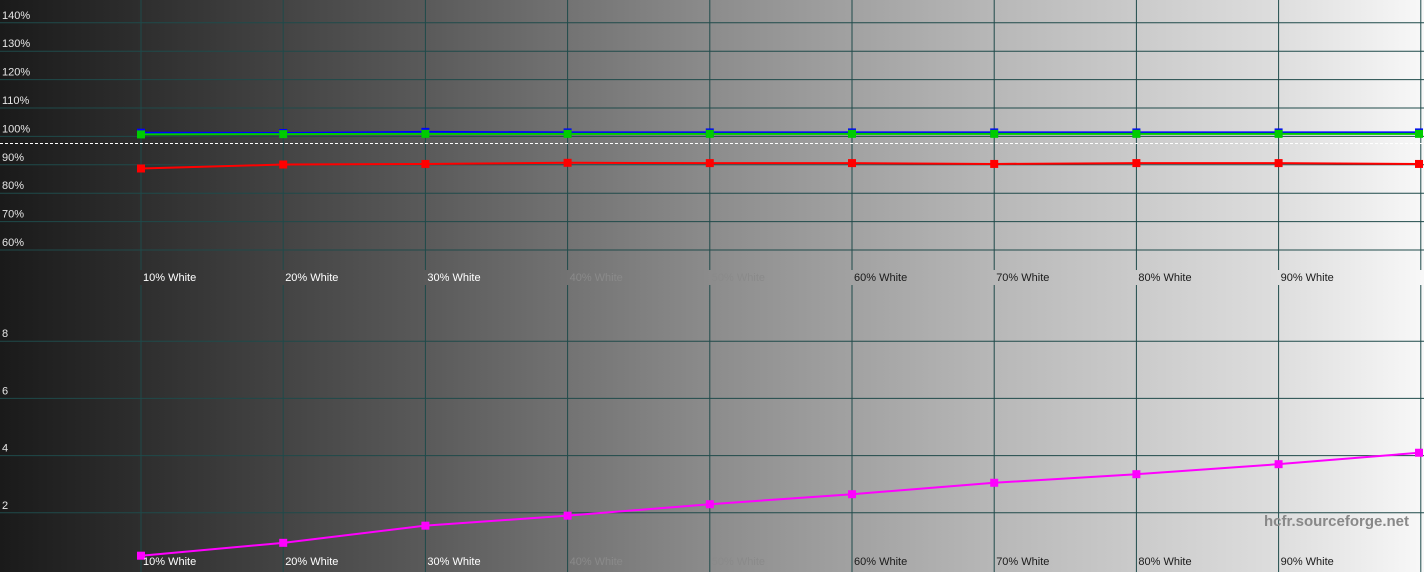  Describe the element at coordinates (16, 73) in the screenshot. I see `rgb-balance-y-tick-label: 120%` at that location.